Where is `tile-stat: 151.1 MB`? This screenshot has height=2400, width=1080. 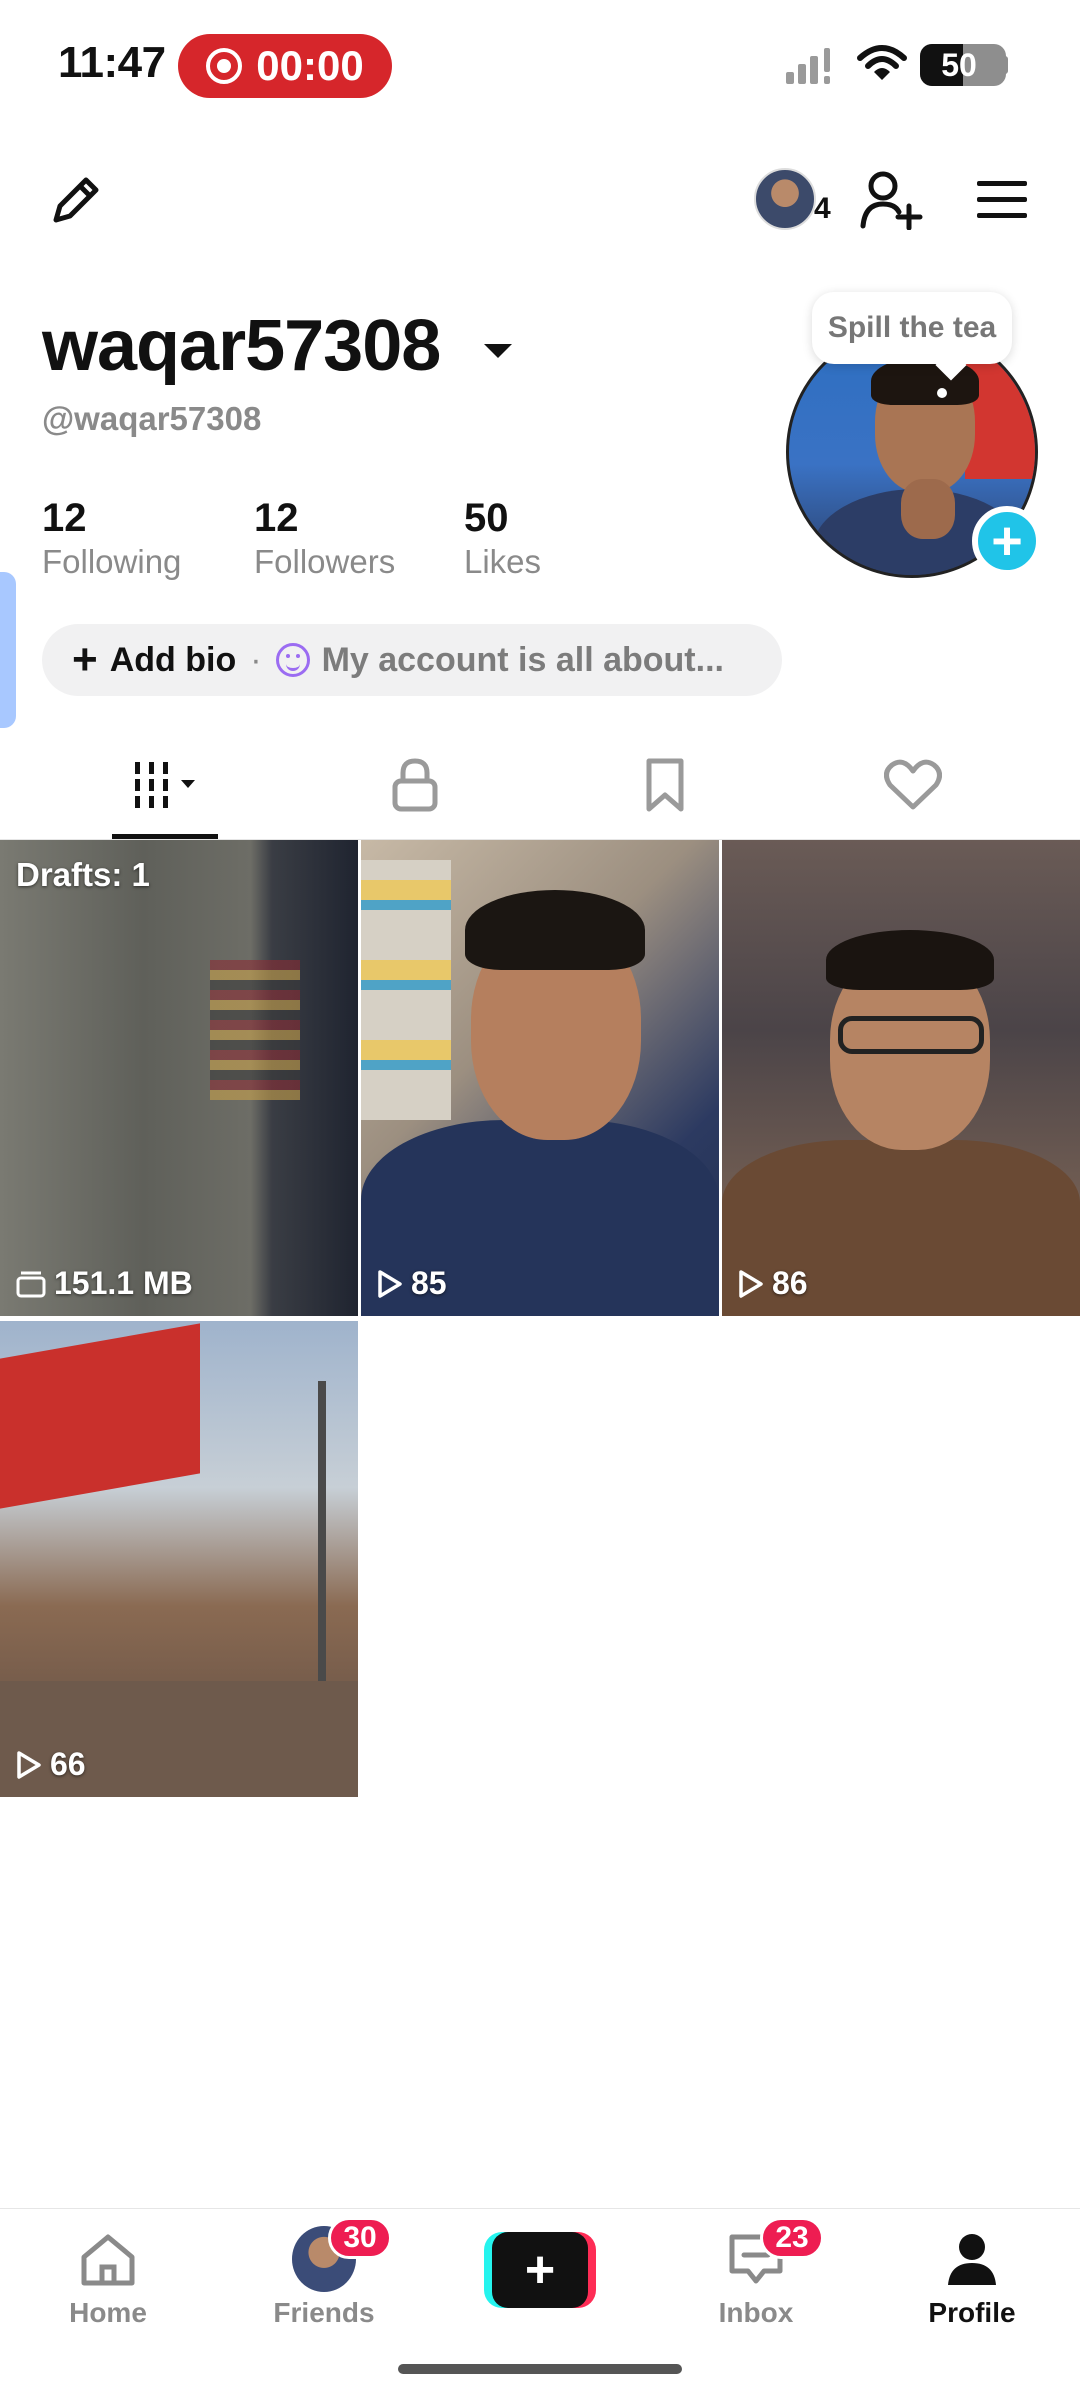 tile-stat: 151.1 MB is located at coordinates (104, 1283).